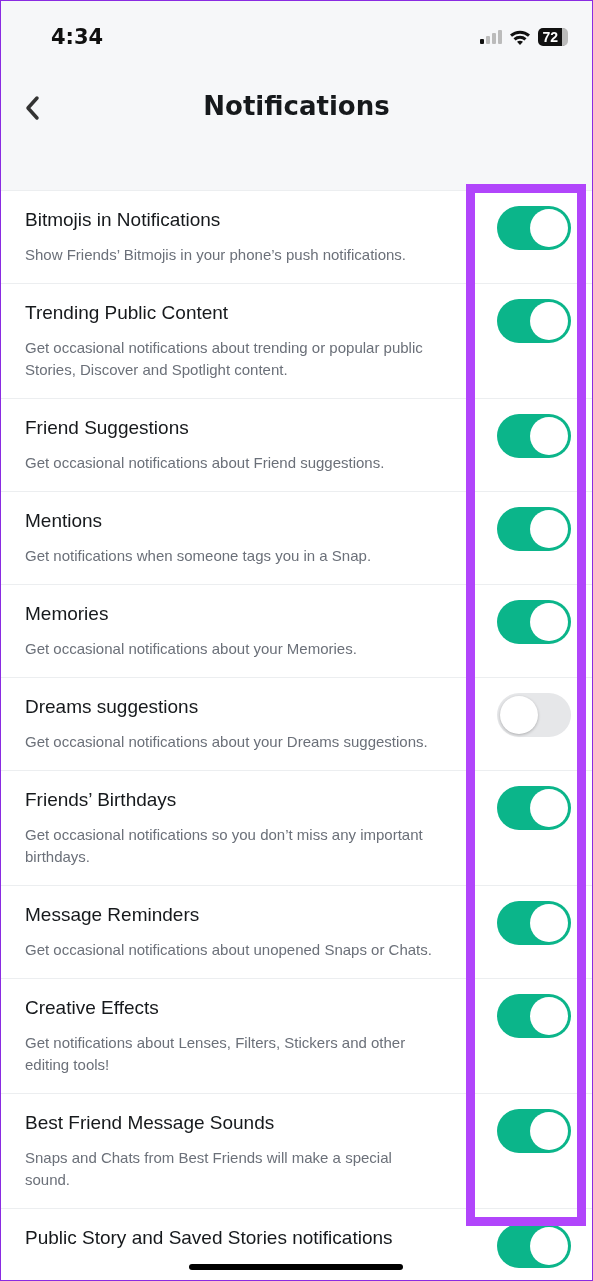 This screenshot has height=1281, width=593. Describe the element at coordinates (127, 313) in the screenshot. I see `setting-title: Trending Public Content` at that location.